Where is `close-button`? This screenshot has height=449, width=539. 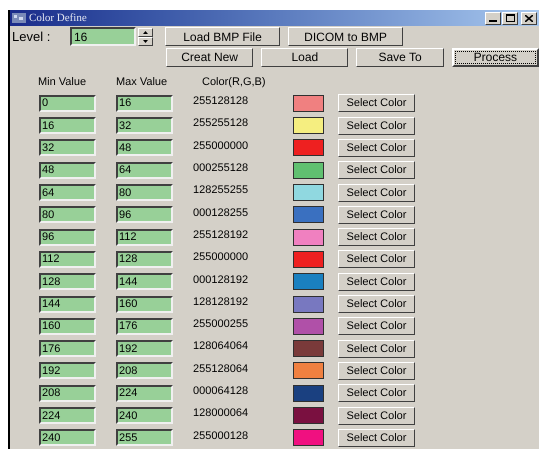 close-button is located at coordinates (529, 18).